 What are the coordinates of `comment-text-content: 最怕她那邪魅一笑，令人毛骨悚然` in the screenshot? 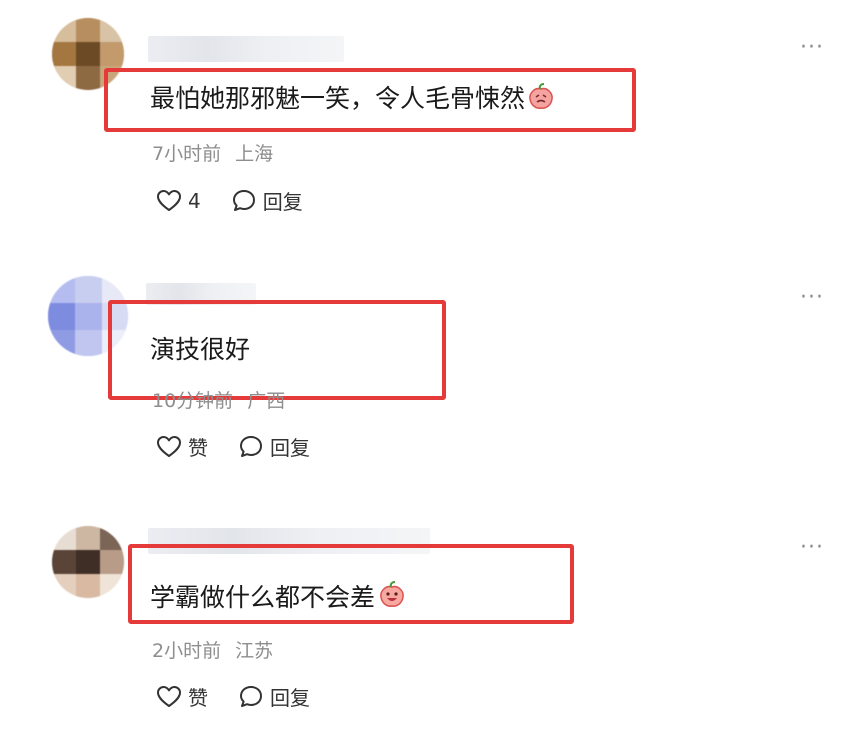 It's located at (338, 98).